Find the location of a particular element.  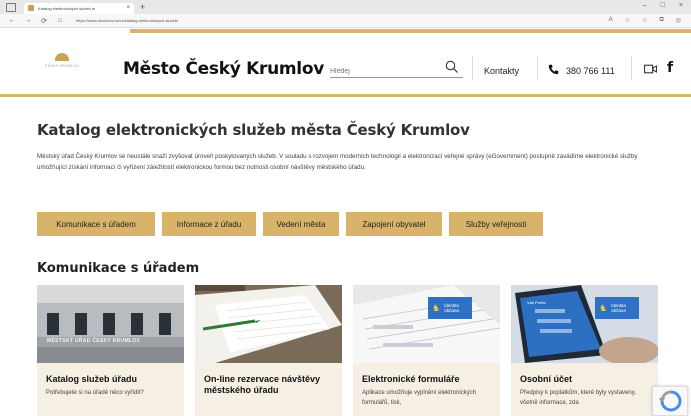

category-button-komunikace: Komunikace s úřadem is located at coordinates (96, 224).